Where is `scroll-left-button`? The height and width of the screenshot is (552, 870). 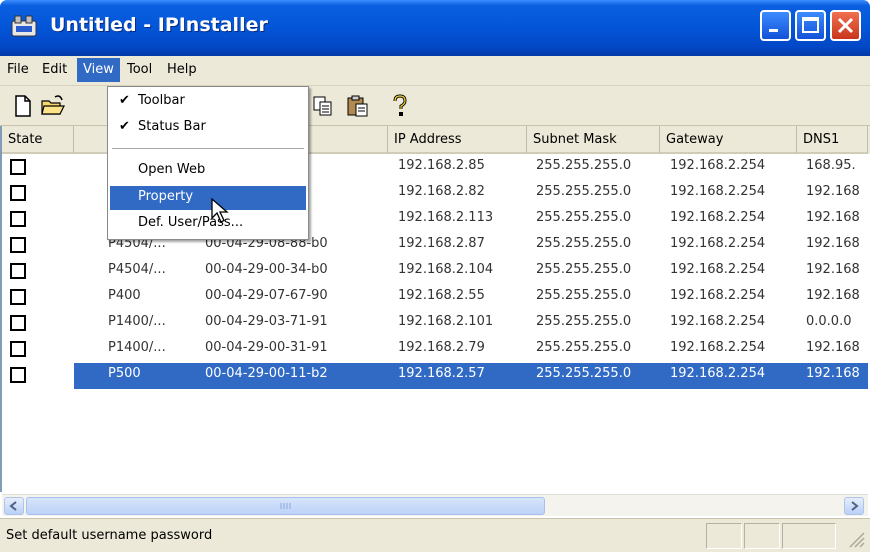 scroll-left-button is located at coordinates (14, 506).